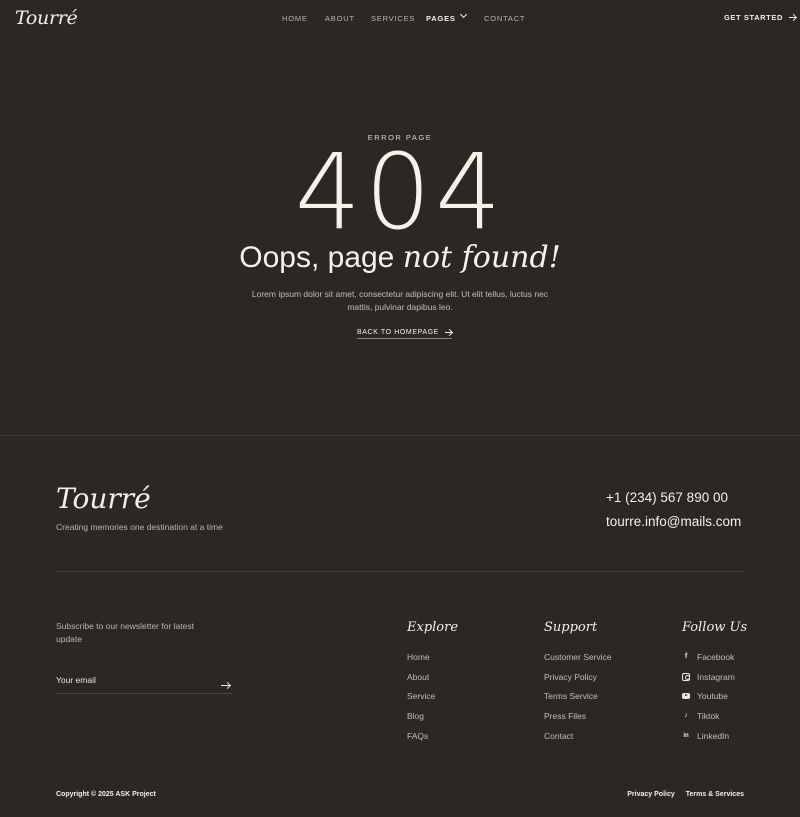 The image size is (800, 817). I want to click on youtube-icon, so click(686, 696).